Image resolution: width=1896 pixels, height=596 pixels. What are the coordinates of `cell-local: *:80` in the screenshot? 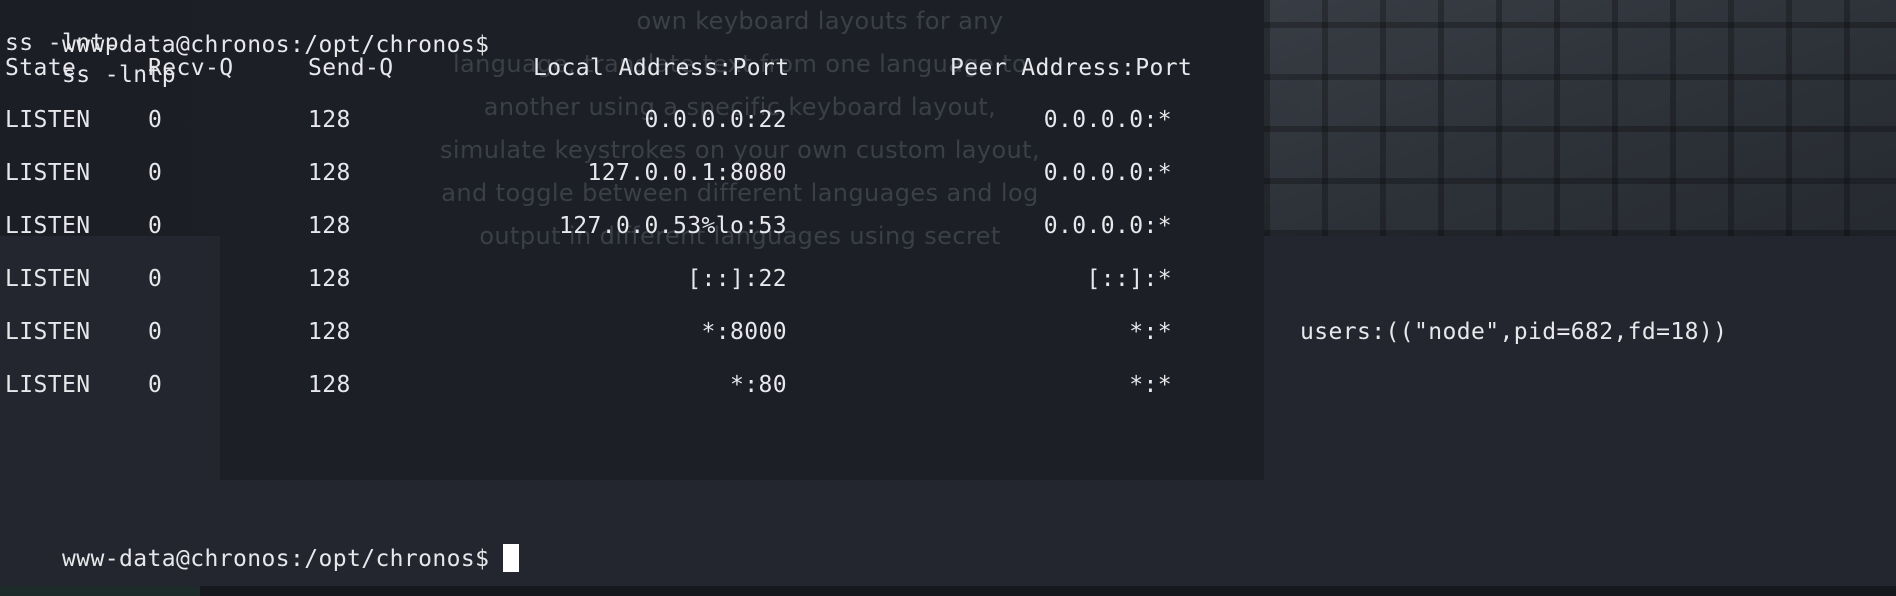 It's located at (758, 385).